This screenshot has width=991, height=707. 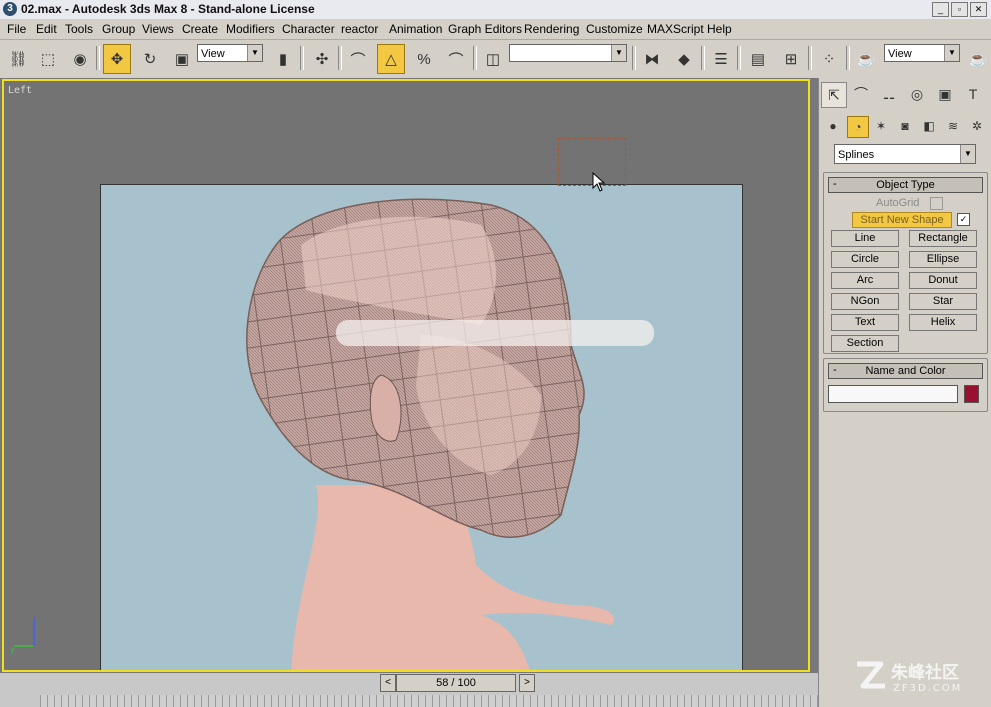 I want to click on modify-tab-icon: ⌒, so click(x=861, y=94).